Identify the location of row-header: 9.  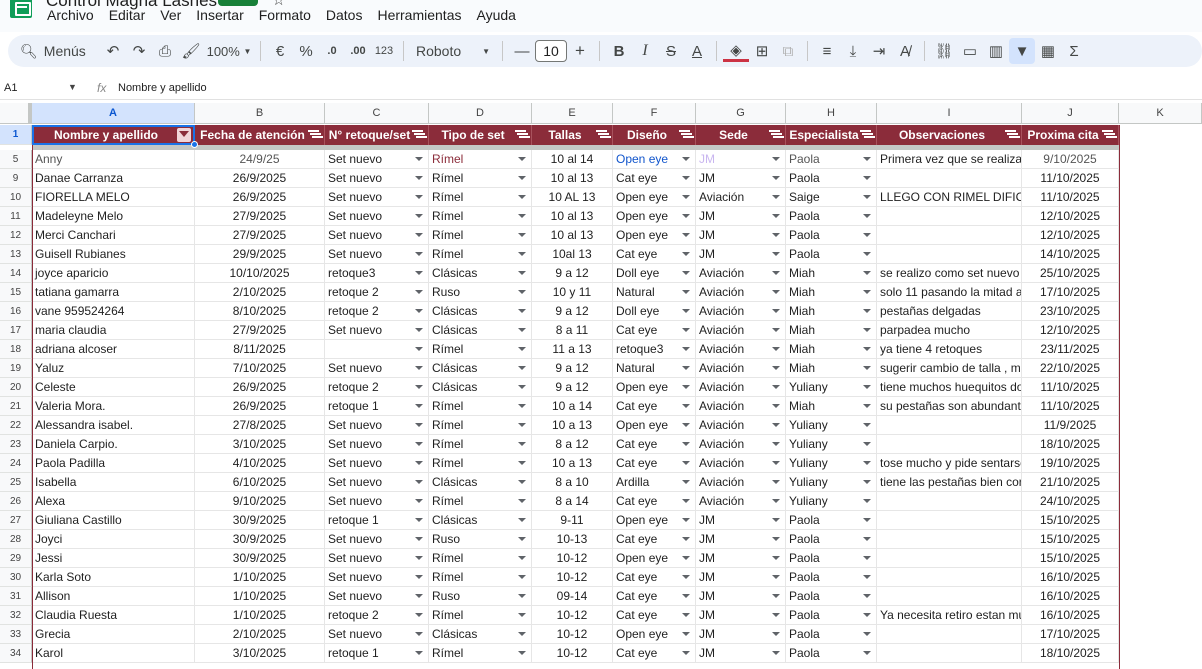
(16, 178).